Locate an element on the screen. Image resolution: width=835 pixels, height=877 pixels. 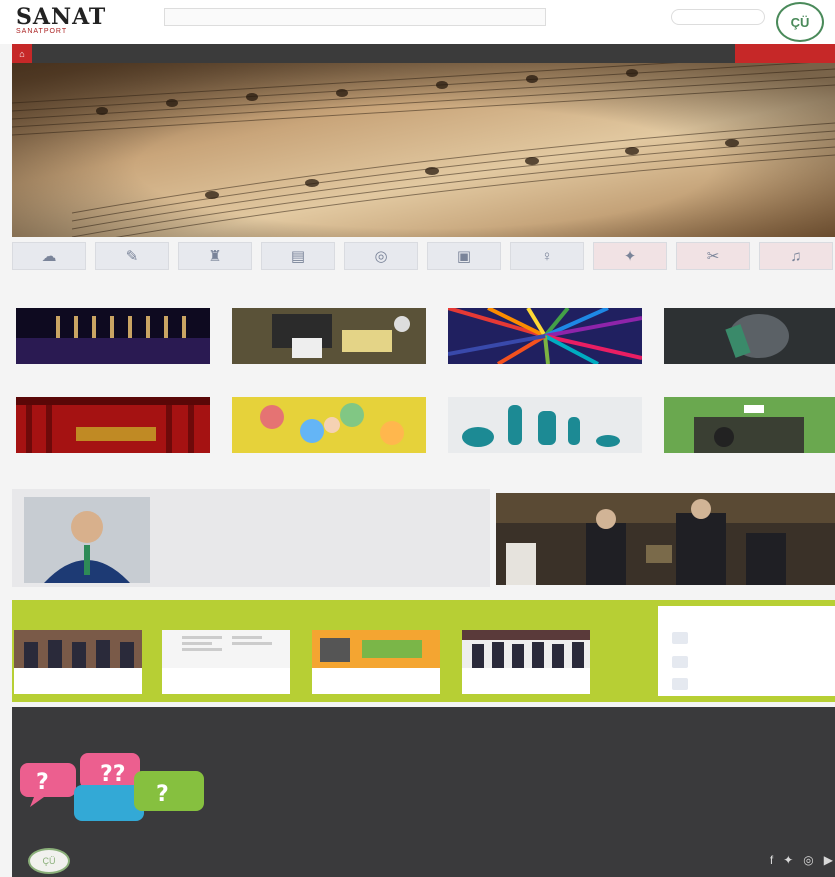
tile-colored-pencils is located at coordinates (545, 339).